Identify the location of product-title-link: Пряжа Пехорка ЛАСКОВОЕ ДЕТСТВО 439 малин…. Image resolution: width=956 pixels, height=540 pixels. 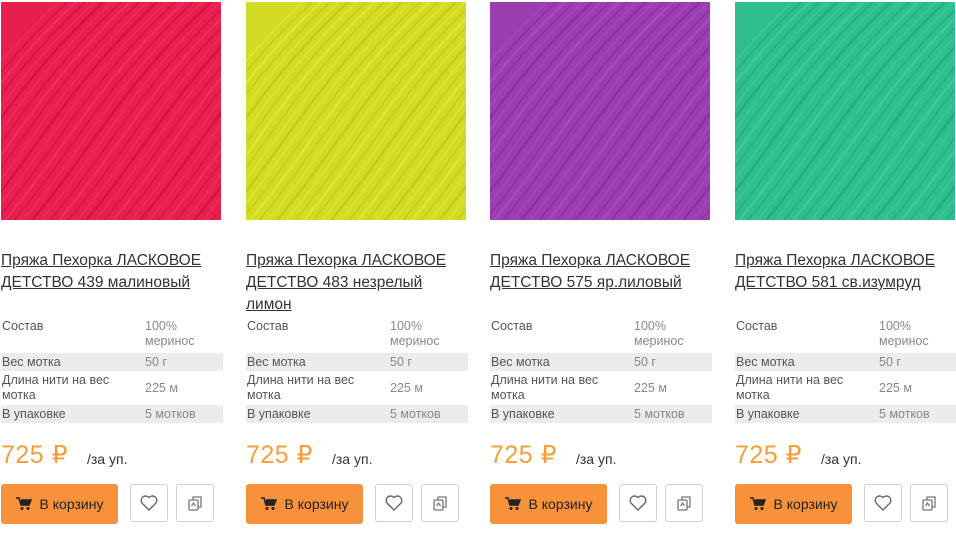
(112, 272).